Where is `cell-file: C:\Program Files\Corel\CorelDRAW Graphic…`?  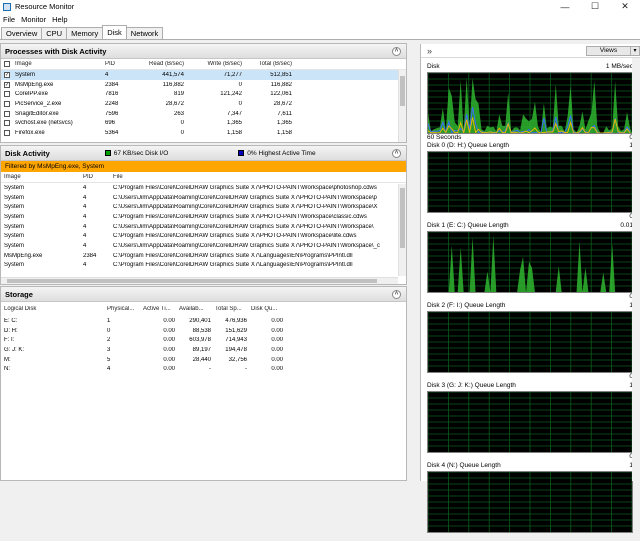 cell-file: C:\Program Files\Corel\CorelDRAW Graphic… is located at coordinates (233, 265).